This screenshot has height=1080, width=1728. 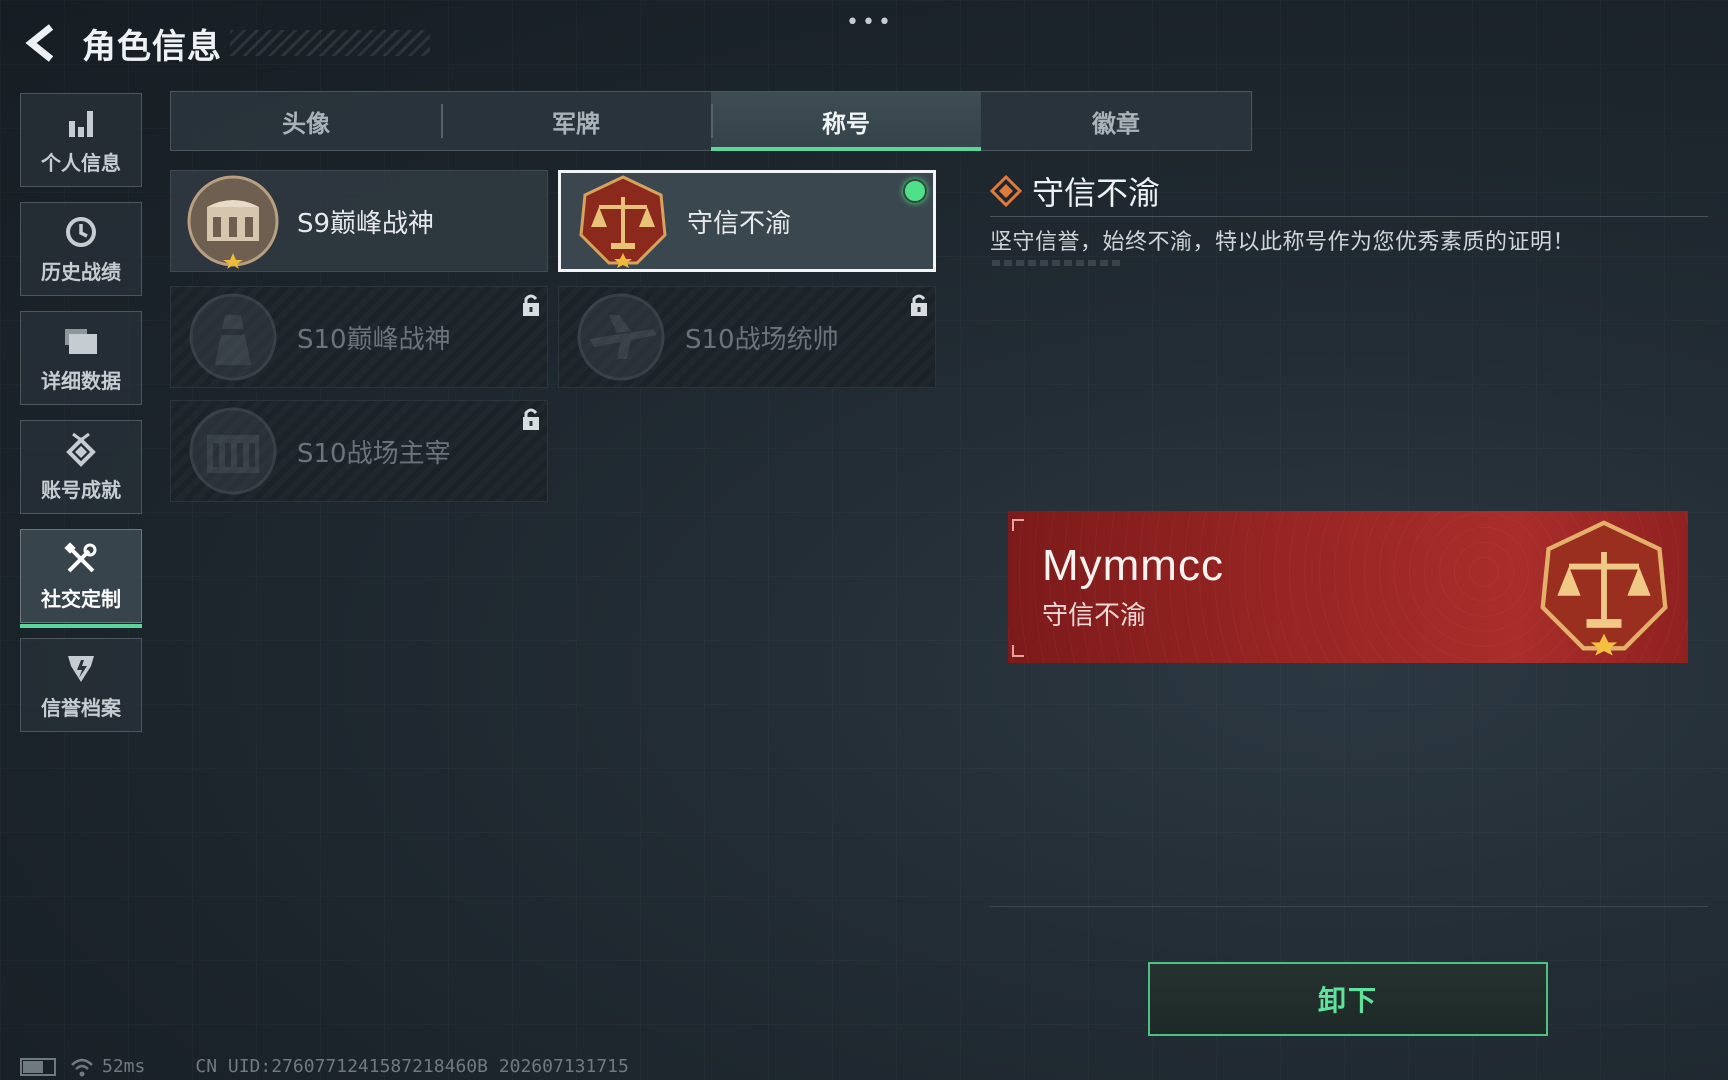 I want to click on sidebar-item-label: 详细数据, so click(x=81, y=380).